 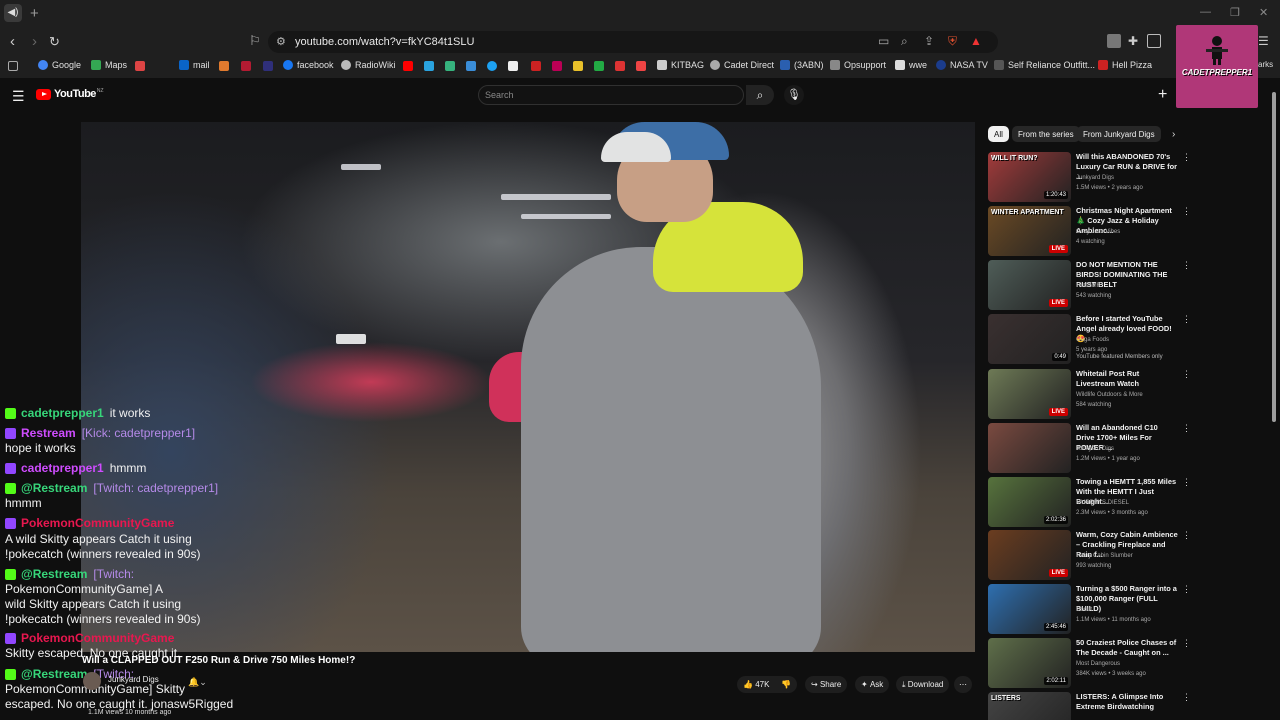 I want to click on chip-all: All, so click(x=998, y=134).